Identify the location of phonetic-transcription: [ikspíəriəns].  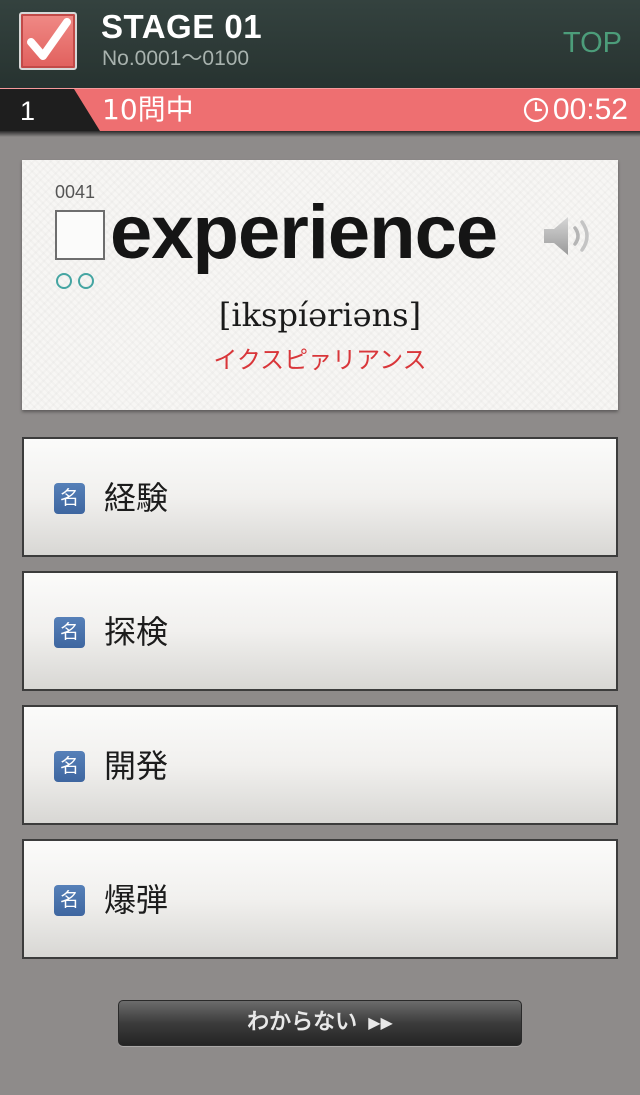
(320, 315).